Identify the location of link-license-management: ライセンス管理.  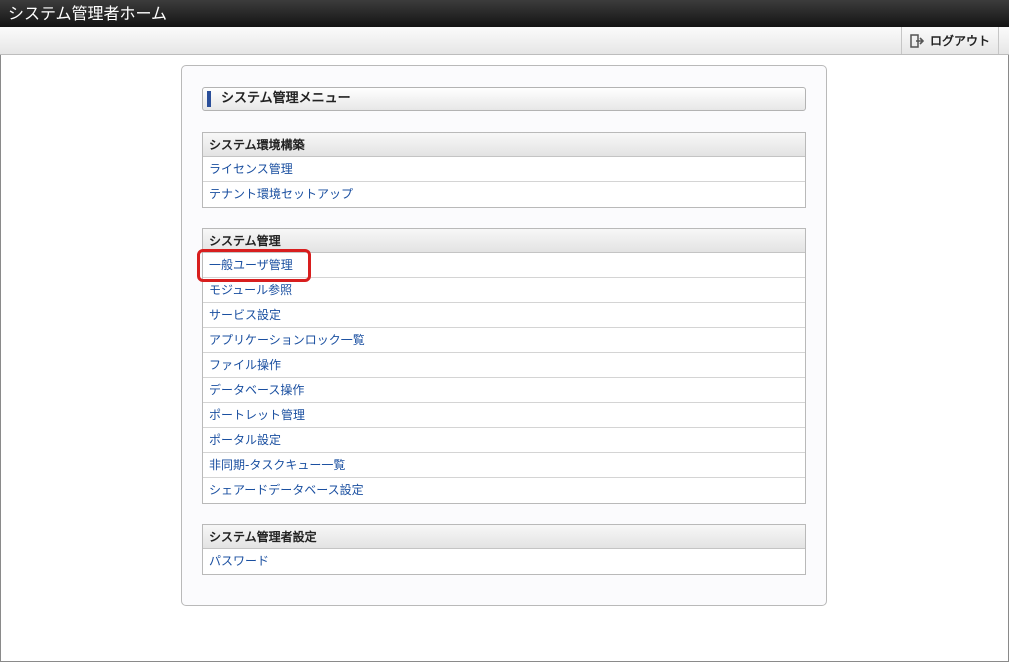
(251, 169).